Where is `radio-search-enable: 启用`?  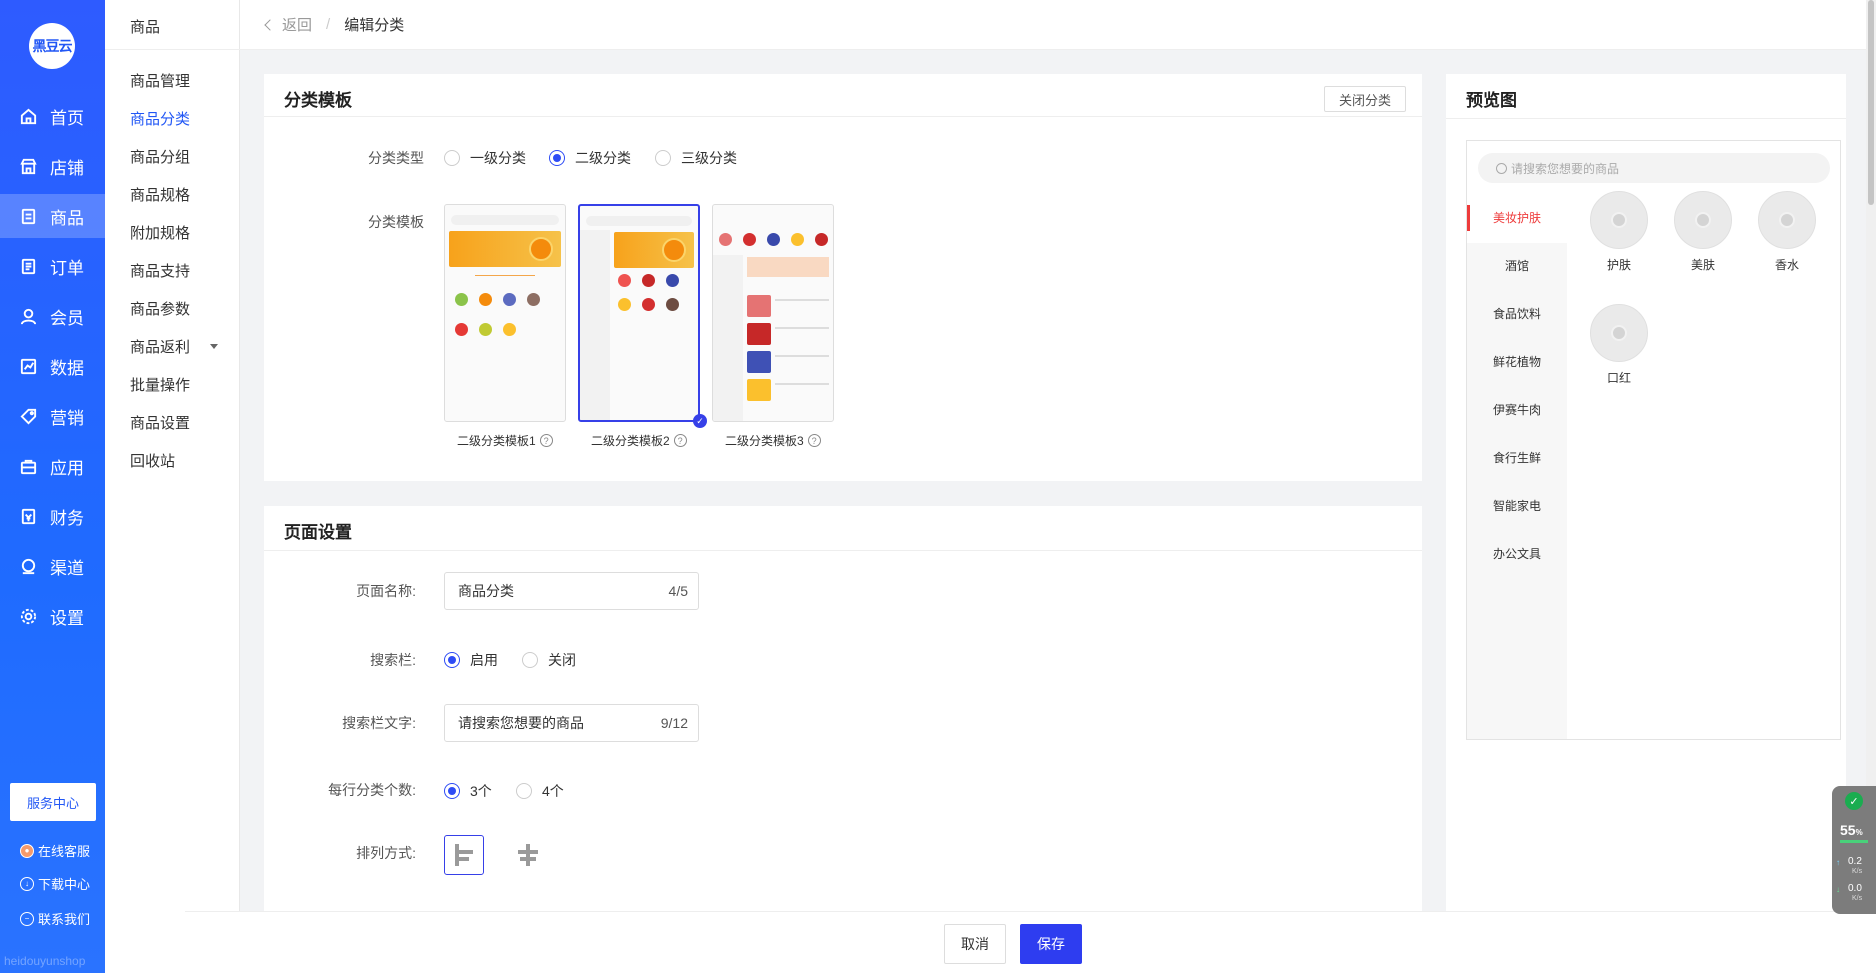 radio-search-enable: 启用 is located at coordinates (471, 660).